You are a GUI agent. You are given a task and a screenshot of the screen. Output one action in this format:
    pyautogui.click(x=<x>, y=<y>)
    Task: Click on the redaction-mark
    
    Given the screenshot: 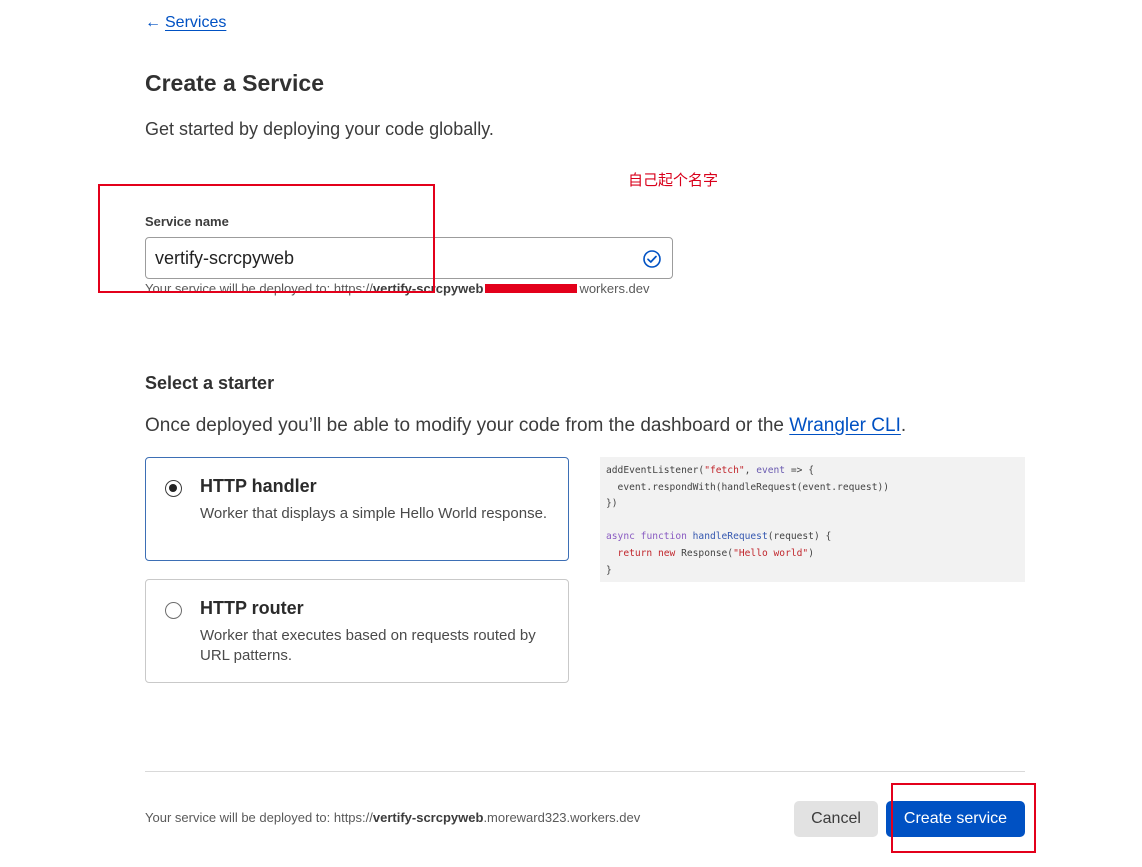 What is the action you would take?
    pyautogui.click(x=531, y=289)
    